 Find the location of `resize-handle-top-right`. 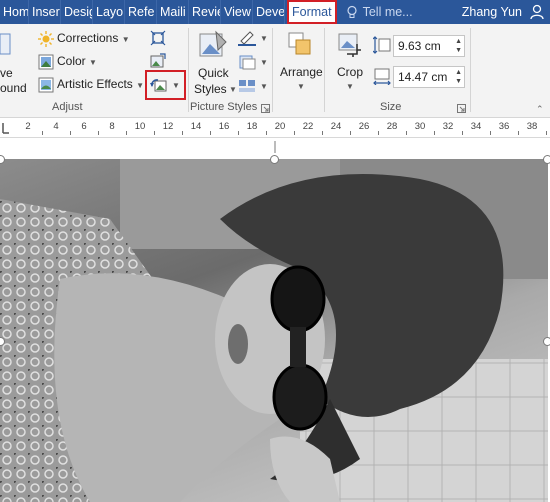

resize-handle-top-right is located at coordinates (546, 159).